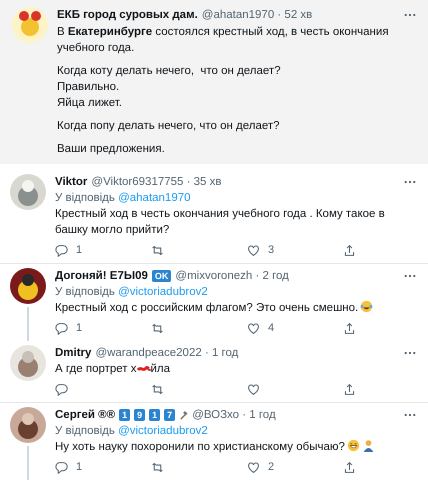 This screenshot has width=428, height=504. Describe the element at coordinates (169, 87) in the screenshot. I see `tweet-text: Когда коту делать нечего, что он делает? Правильно. Яйца лижет.` at that location.